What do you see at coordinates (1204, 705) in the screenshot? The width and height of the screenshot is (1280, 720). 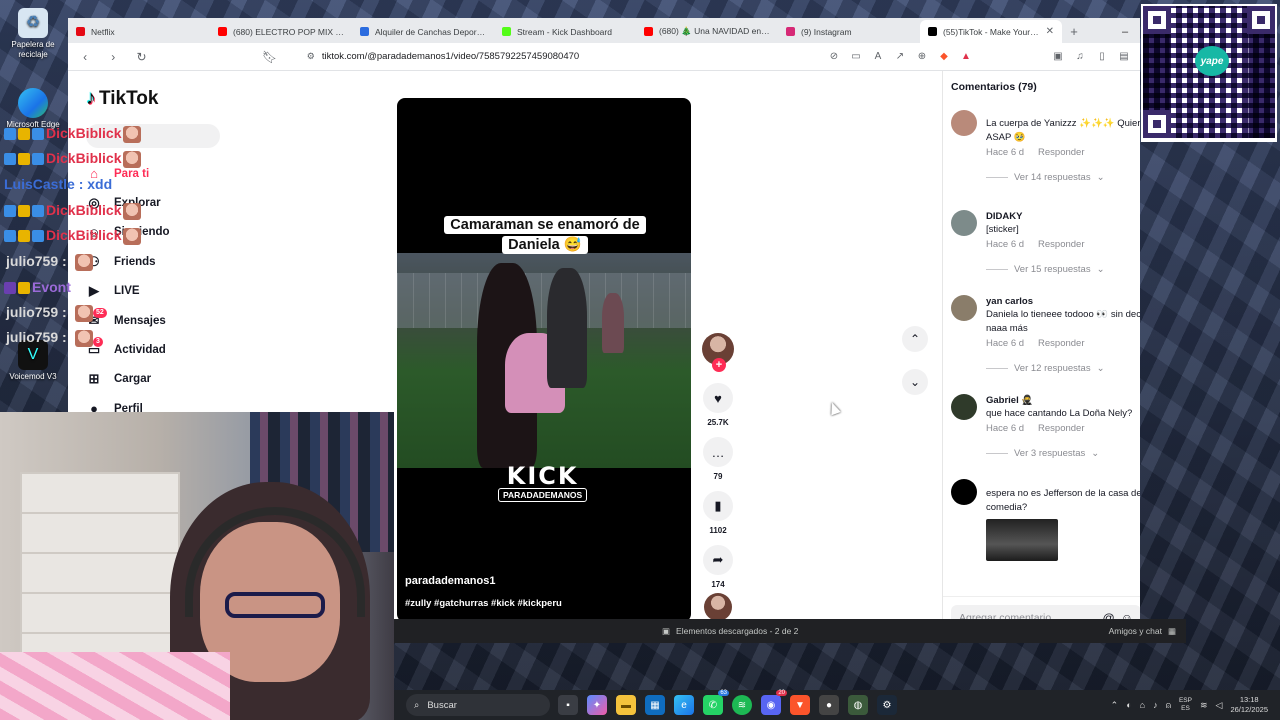 I see `wifi-icon: ≋` at bounding box center [1204, 705].